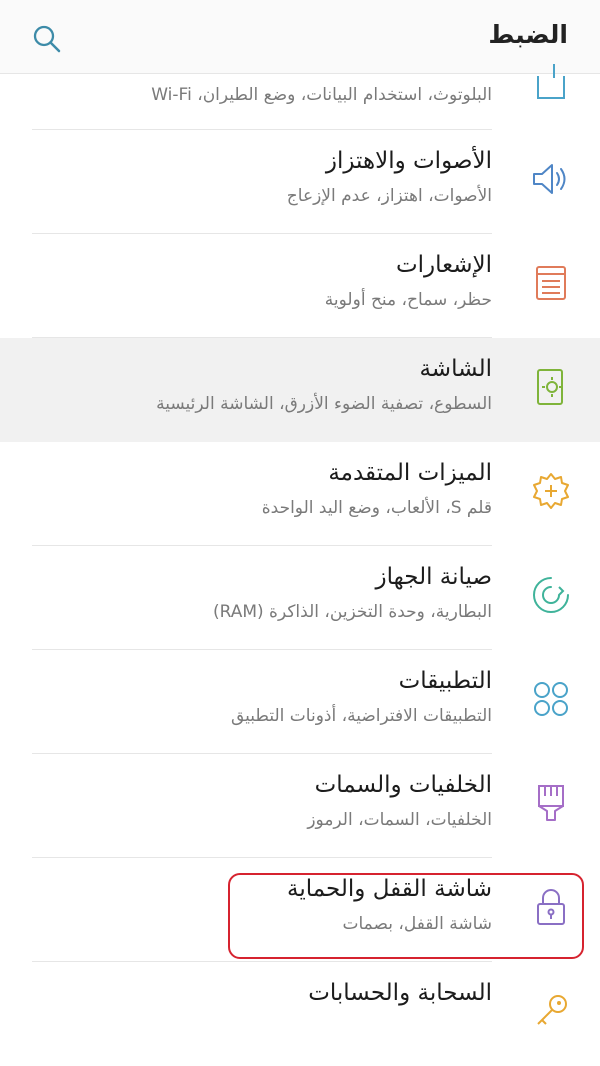 The height and width of the screenshot is (1066, 600). I want to click on settings-item-subtitle: الخلفيات، السمات، الرموز, so click(399, 820).